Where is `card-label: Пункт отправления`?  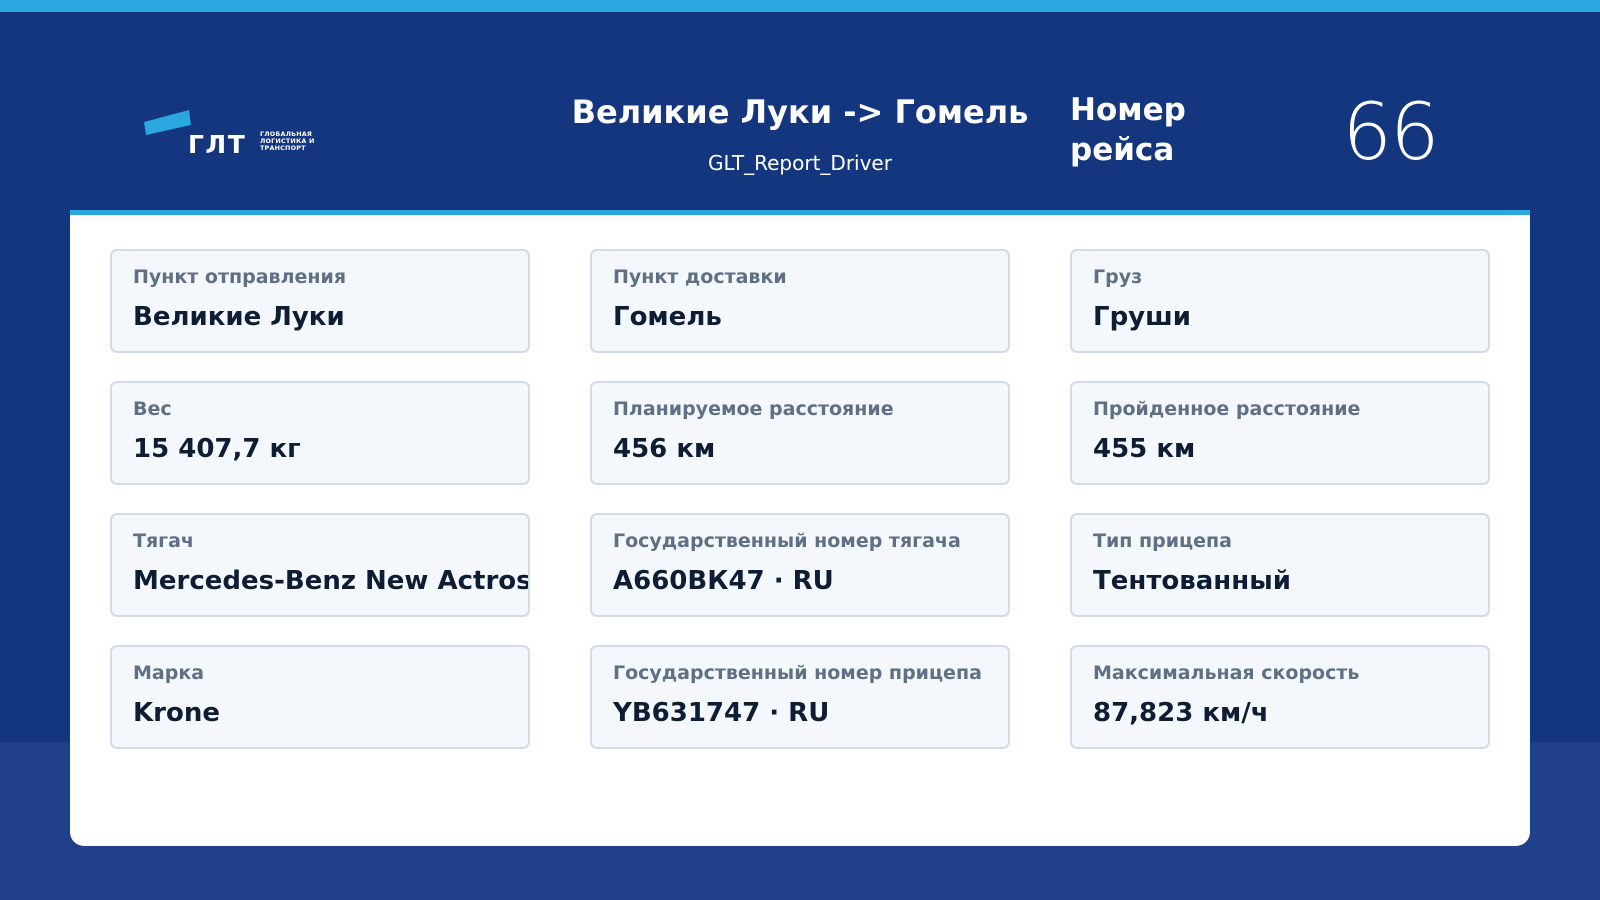
card-label: Пункт отправления is located at coordinates (240, 277).